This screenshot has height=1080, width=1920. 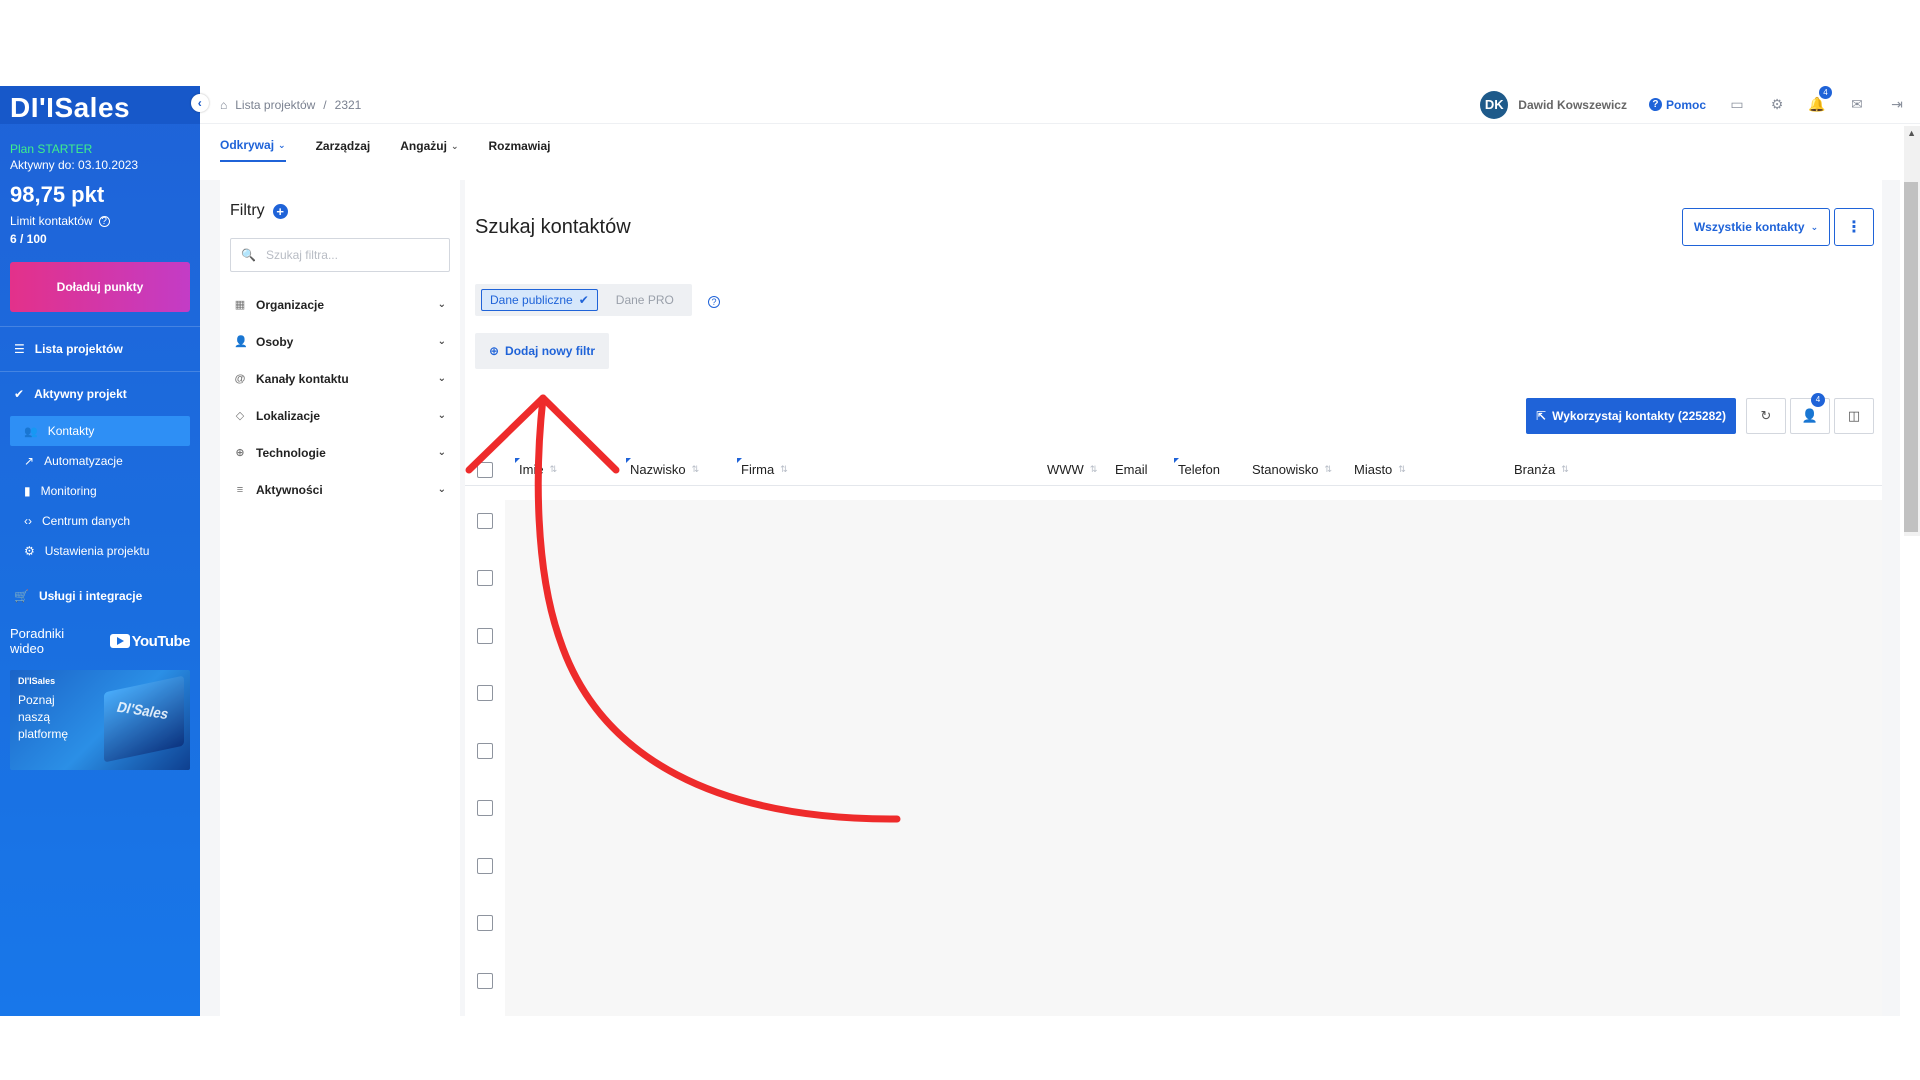 I want to click on column-company: Firma ⇅, so click(x=762, y=467).